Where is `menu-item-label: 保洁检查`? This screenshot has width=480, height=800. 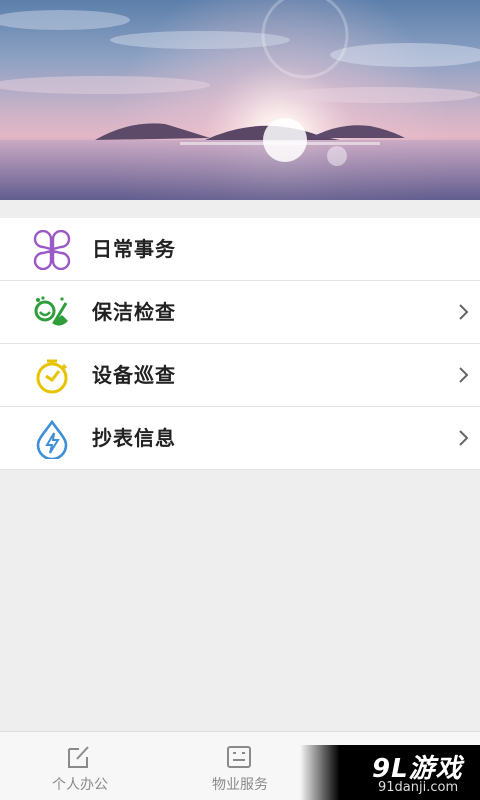
menu-item-label: 保洁检查 is located at coordinates (134, 312).